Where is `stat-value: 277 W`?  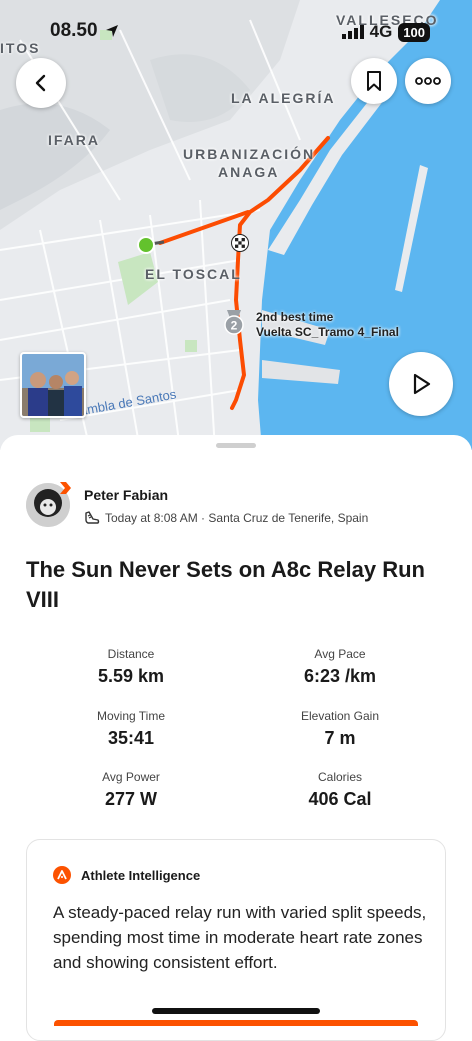 stat-value: 277 W is located at coordinates (131, 799).